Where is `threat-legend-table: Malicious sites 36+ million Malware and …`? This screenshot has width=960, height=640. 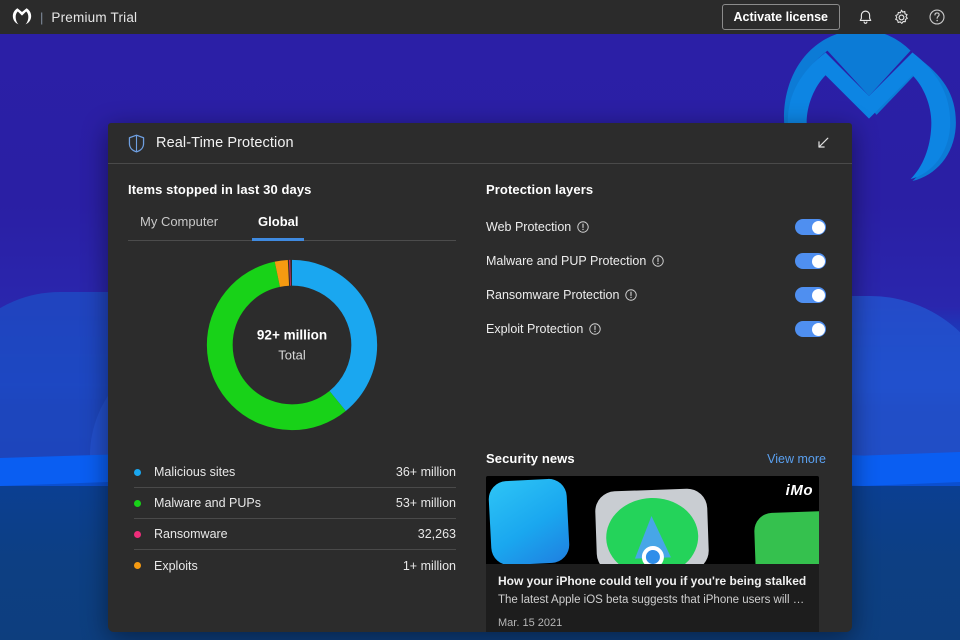
threat-legend-table: Malicious sites 36+ million Malware and … is located at coordinates (292, 519).